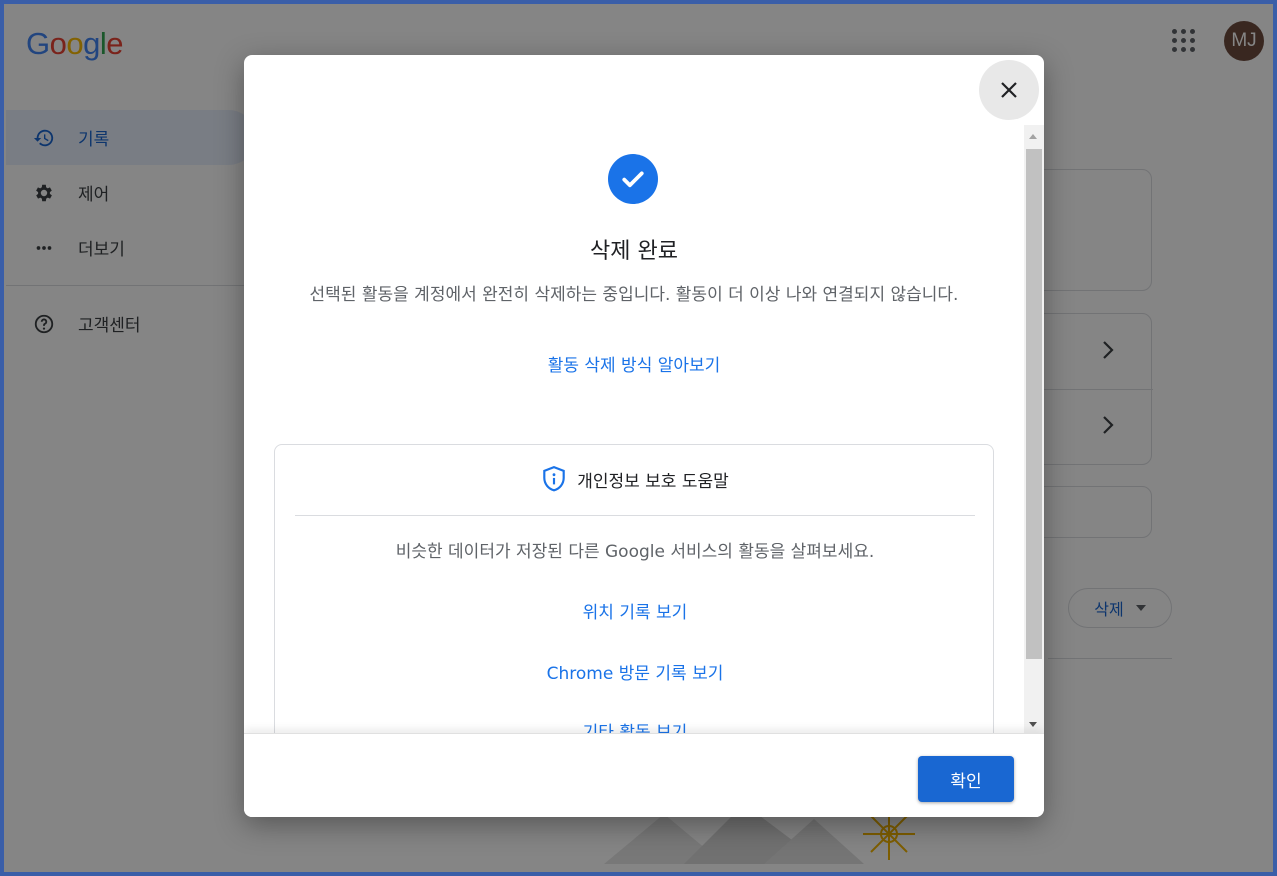 The image size is (1277, 876). I want to click on shield-icon, so click(554, 478).